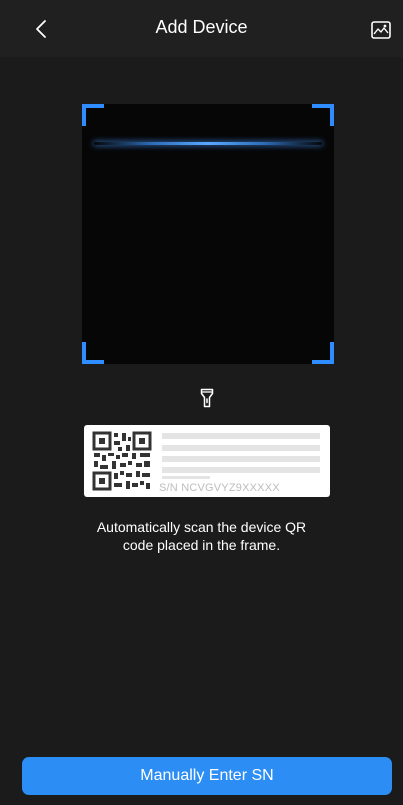  What do you see at coordinates (323, 115) in the screenshot?
I see `frame-corner-top-right` at bounding box center [323, 115].